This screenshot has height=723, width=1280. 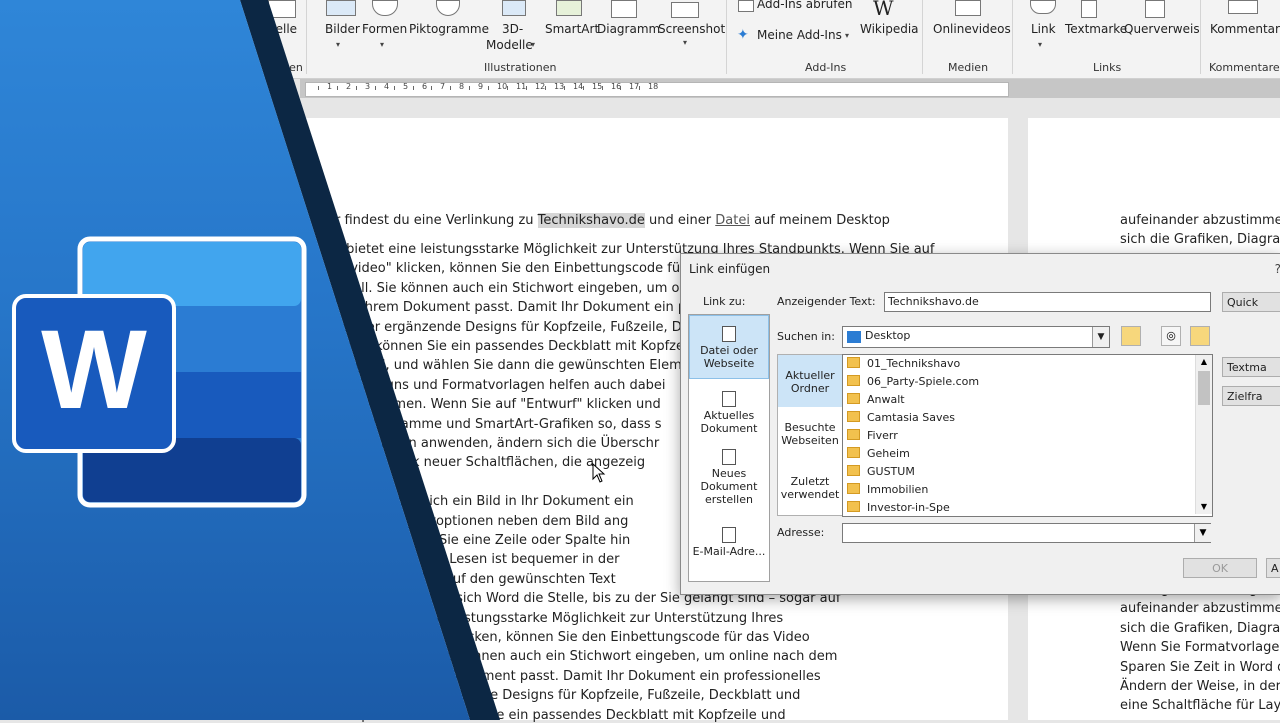 I want to click on formen-dropdown-icon: ▾, so click(x=382, y=44).